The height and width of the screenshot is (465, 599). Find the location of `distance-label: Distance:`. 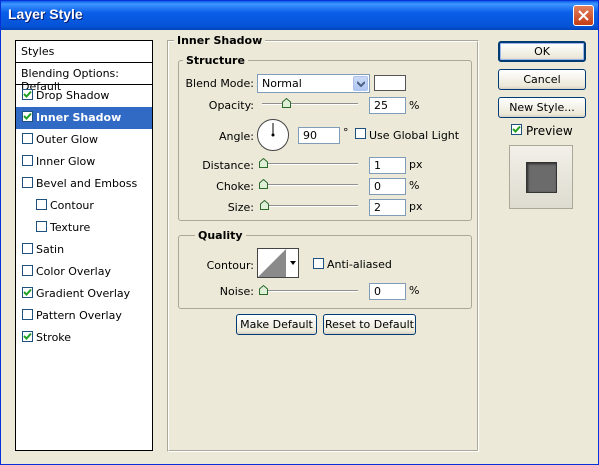

distance-label: Distance: is located at coordinates (228, 165).